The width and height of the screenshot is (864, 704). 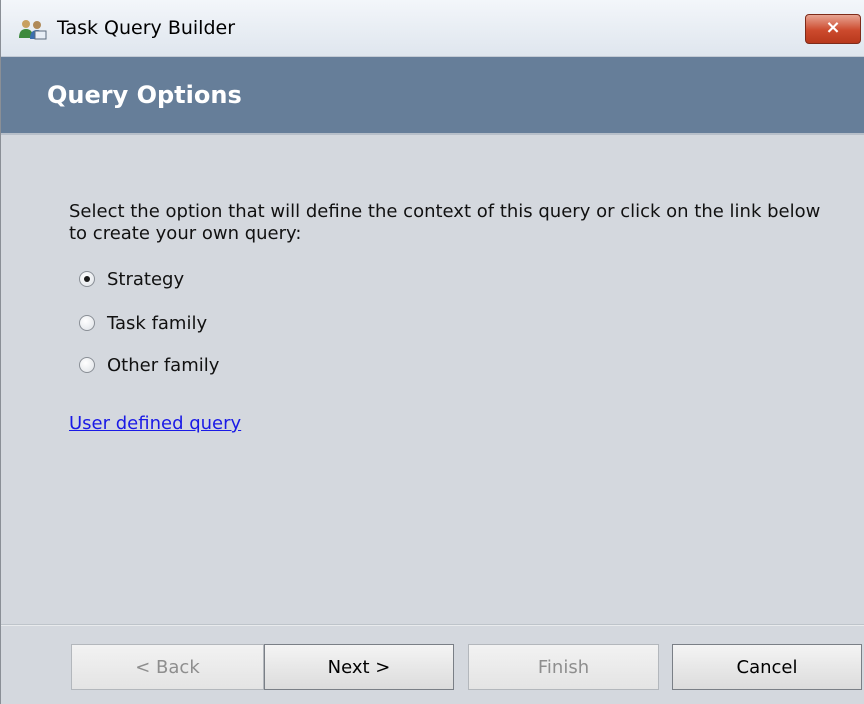 What do you see at coordinates (767, 667) in the screenshot?
I see `cancel-button: Cancel` at bounding box center [767, 667].